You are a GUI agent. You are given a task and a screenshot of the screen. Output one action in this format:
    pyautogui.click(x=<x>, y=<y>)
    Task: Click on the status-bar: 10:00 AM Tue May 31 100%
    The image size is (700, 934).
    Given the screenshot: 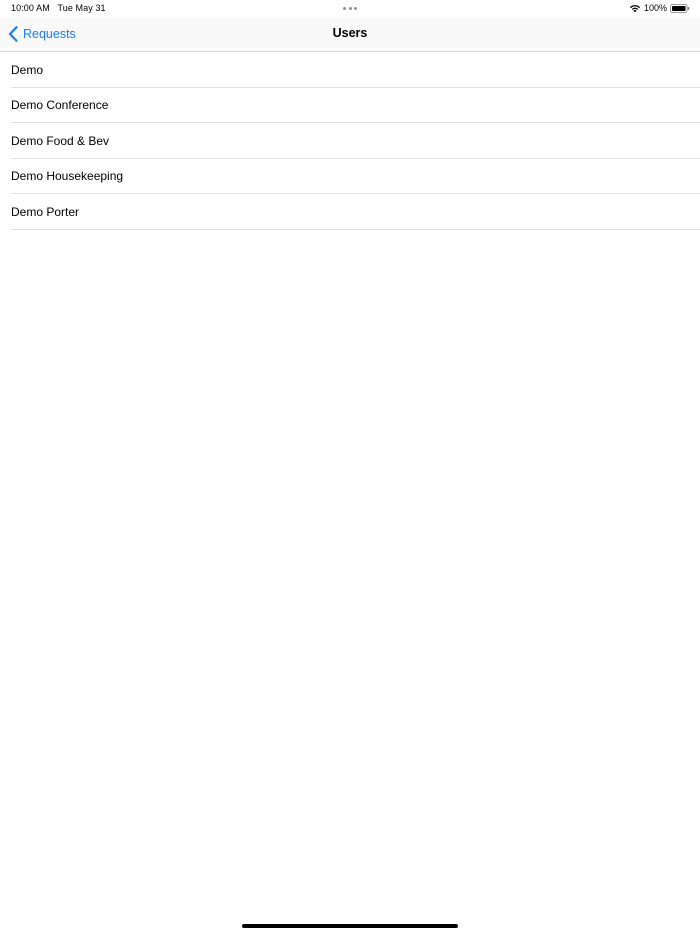 What is the action you would take?
    pyautogui.click(x=350, y=8)
    